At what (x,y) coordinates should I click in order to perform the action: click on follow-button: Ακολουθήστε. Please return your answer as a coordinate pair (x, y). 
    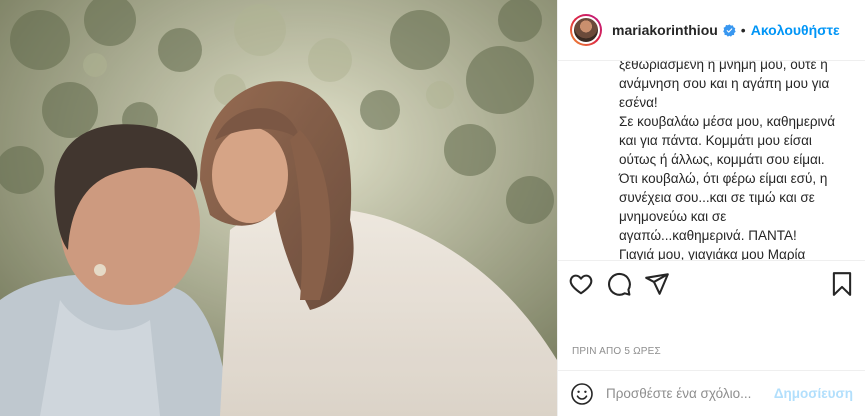
    Looking at the image, I should click on (795, 30).